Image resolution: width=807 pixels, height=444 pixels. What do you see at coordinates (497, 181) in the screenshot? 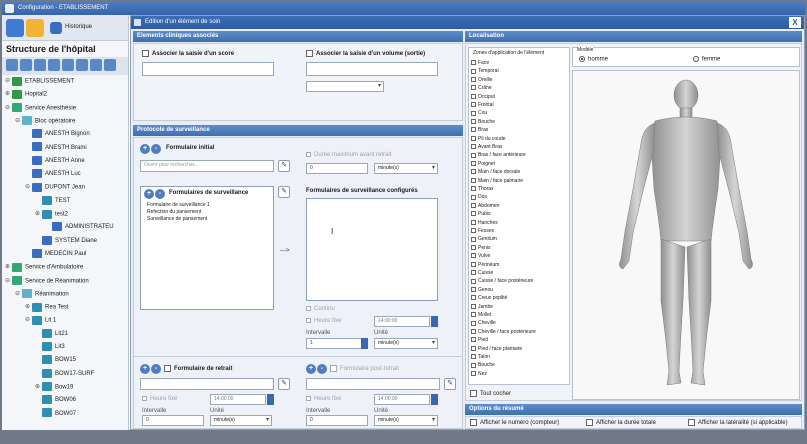
I see `zone-item: Main / face palmaire` at bounding box center [497, 181].